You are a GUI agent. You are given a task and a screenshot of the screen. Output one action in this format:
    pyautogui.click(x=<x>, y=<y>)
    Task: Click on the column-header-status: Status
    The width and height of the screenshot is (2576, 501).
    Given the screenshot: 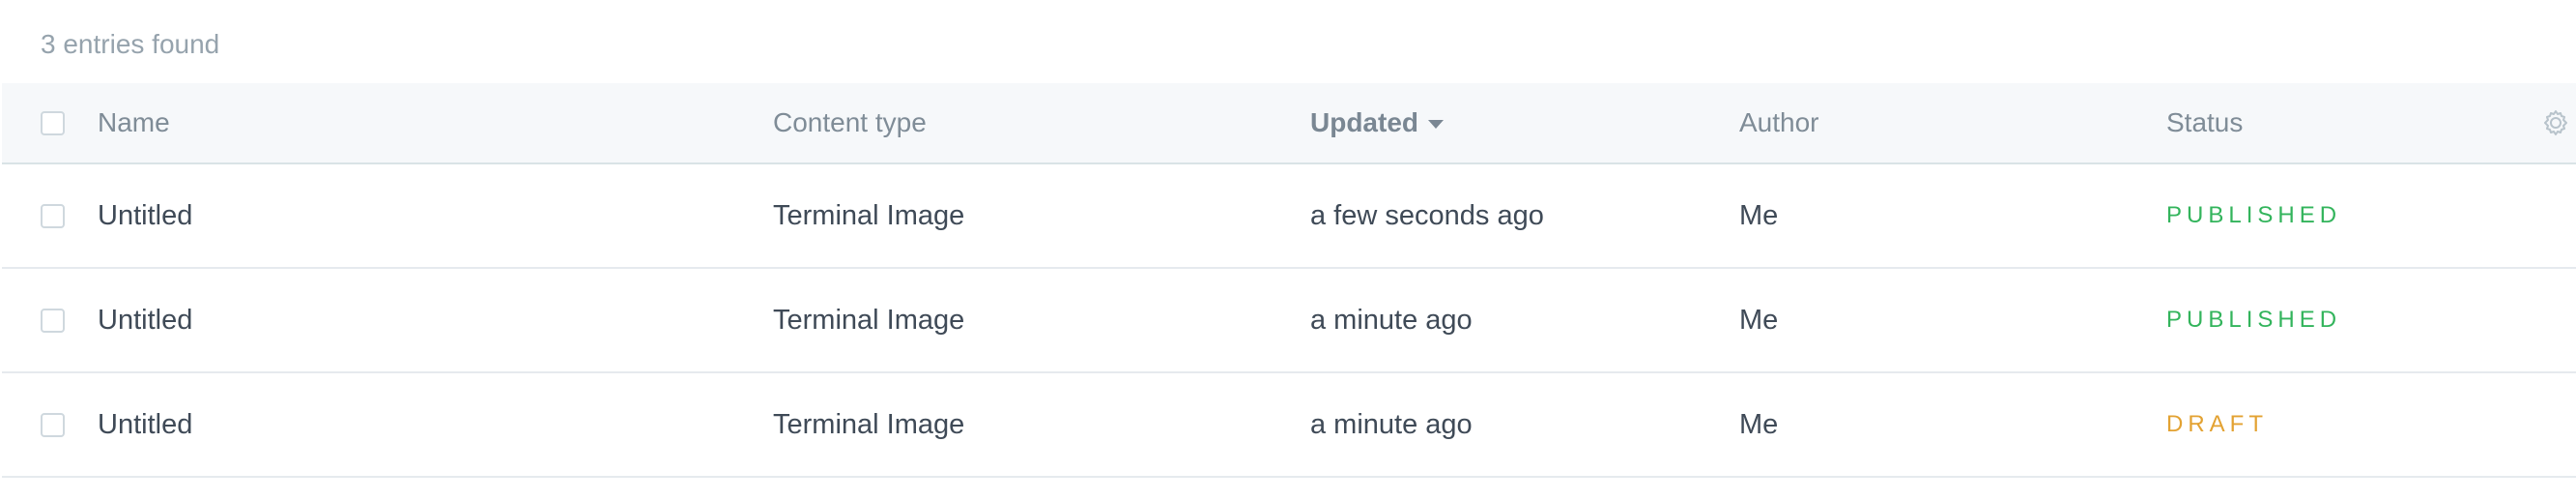 What is the action you would take?
    pyautogui.click(x=2205, y=122)
    